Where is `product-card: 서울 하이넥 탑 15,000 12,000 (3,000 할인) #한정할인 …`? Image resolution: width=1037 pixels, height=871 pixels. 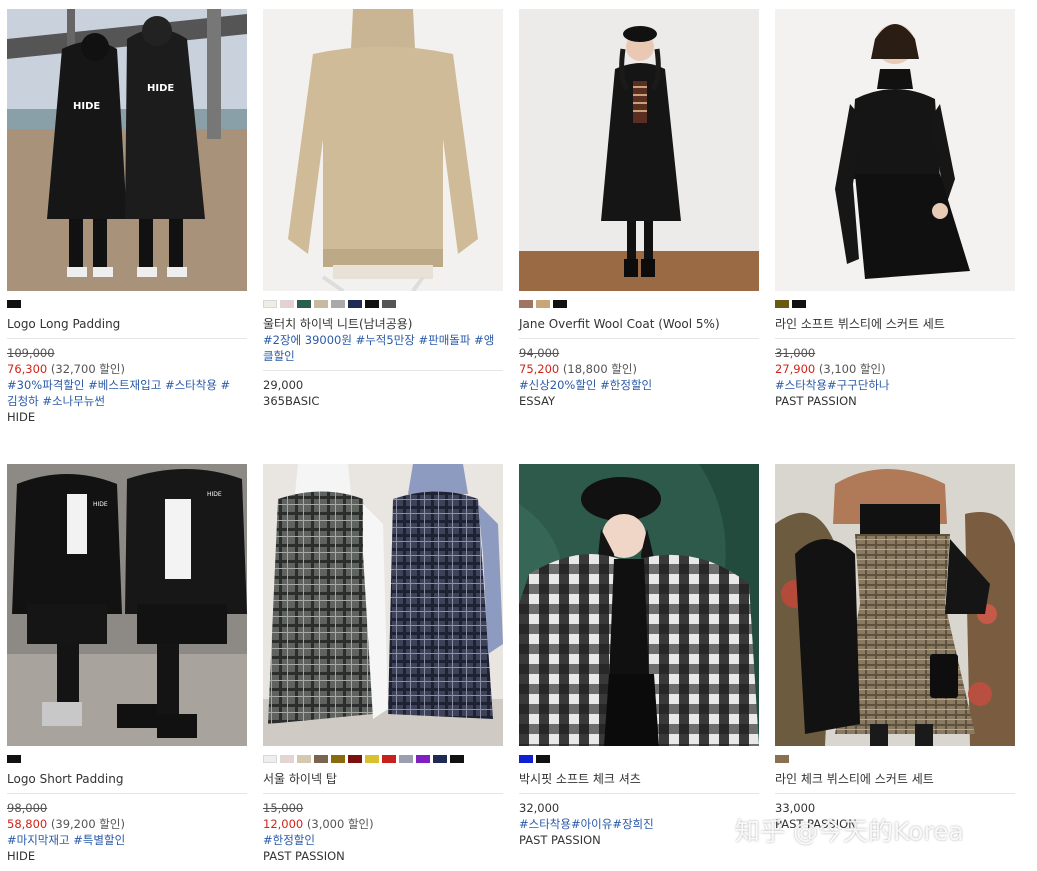 product-card: 서울 하이넥 탑 15,000 12,000 (3,000 할인) #한정할인 … is located at coordinates (383, 664).